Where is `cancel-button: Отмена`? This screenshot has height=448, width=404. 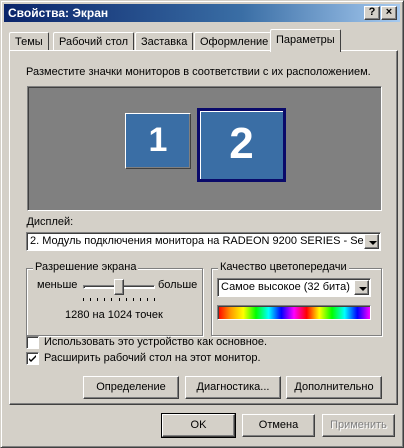 cancel-button: Отмена is located at coordinates (278, 425).